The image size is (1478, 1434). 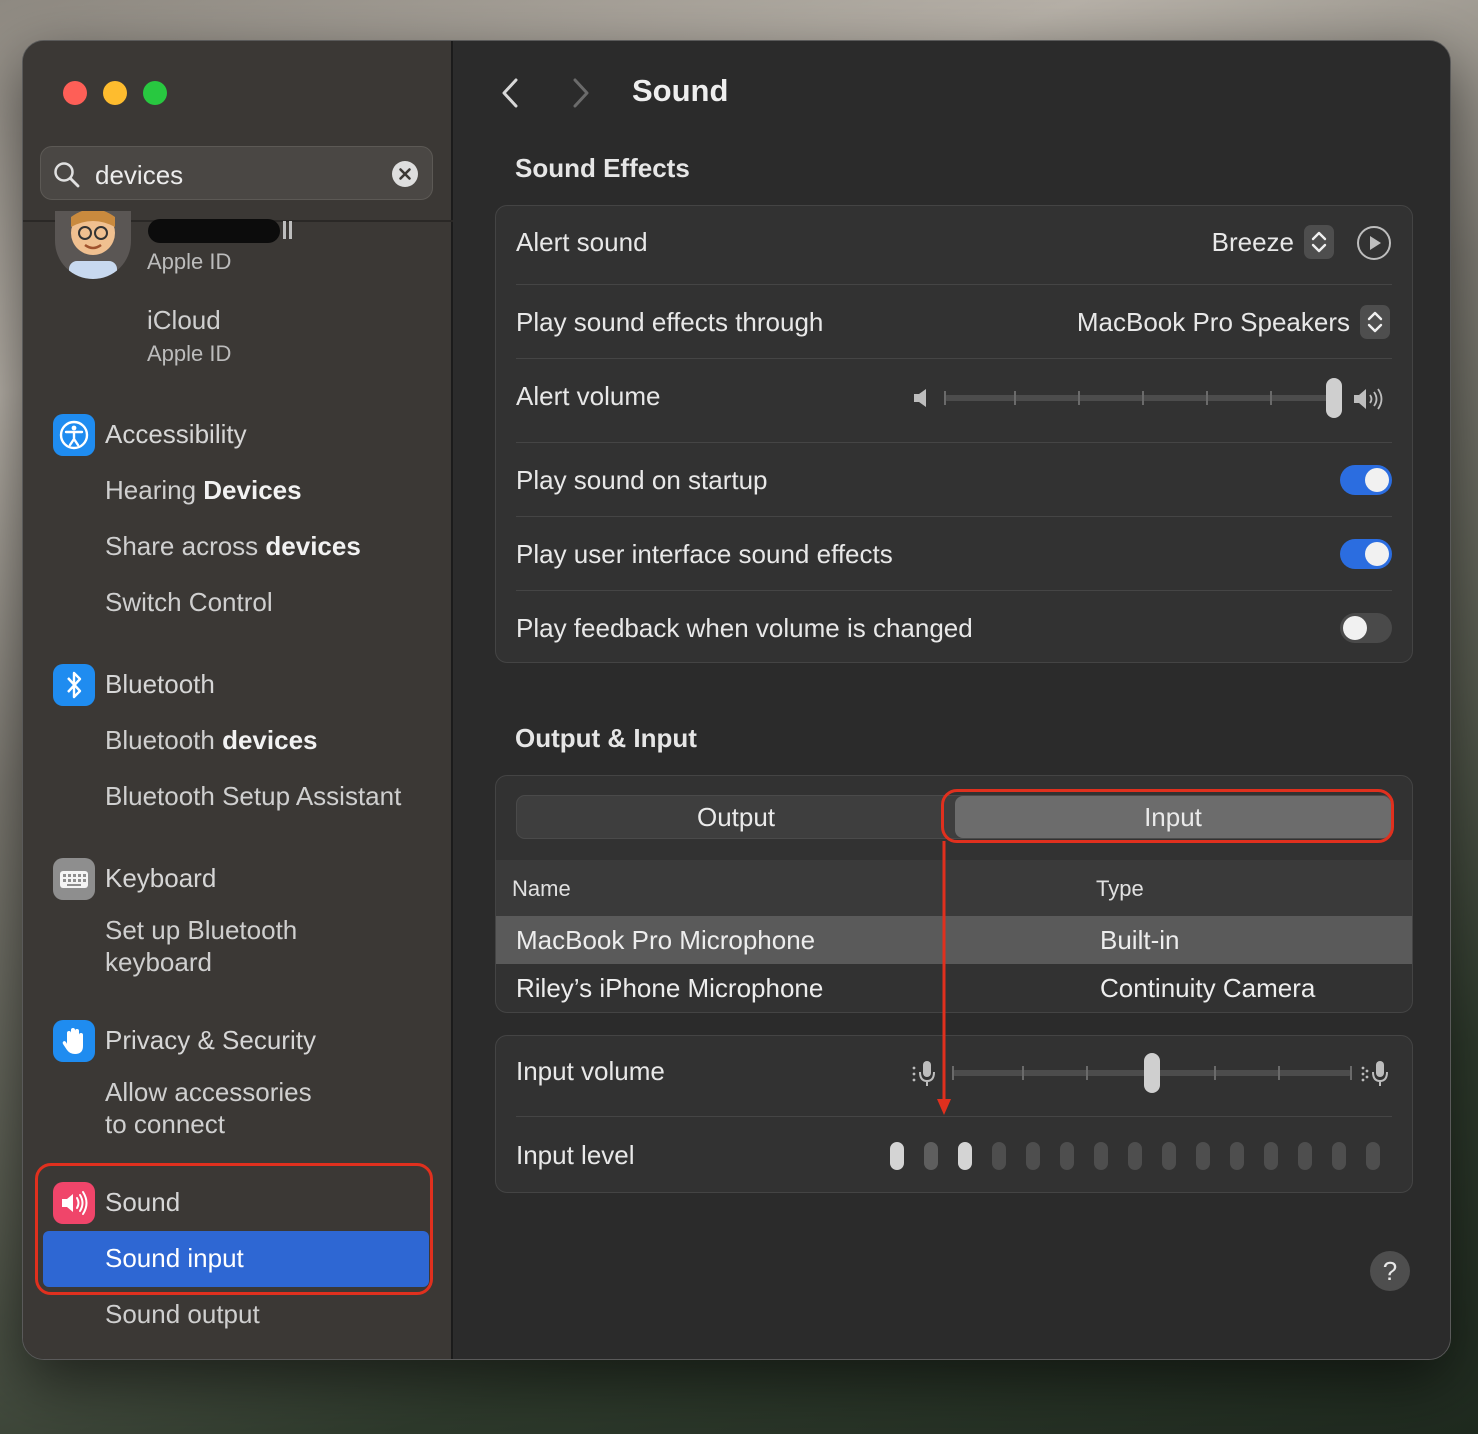 What do you see at coordinates (541, 889) in the screenshot?
I see `column-header-name: Name` at bounding box center [541, 889].